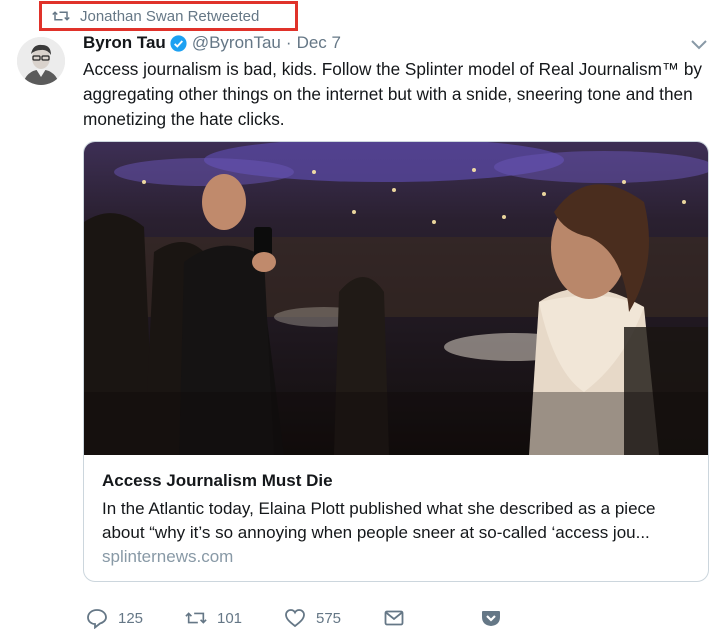 This screenshot has height=642, width=720. Describe the element at coordinates (213, 618) in the screenshot. I see `retweet-button: 101` at that location.